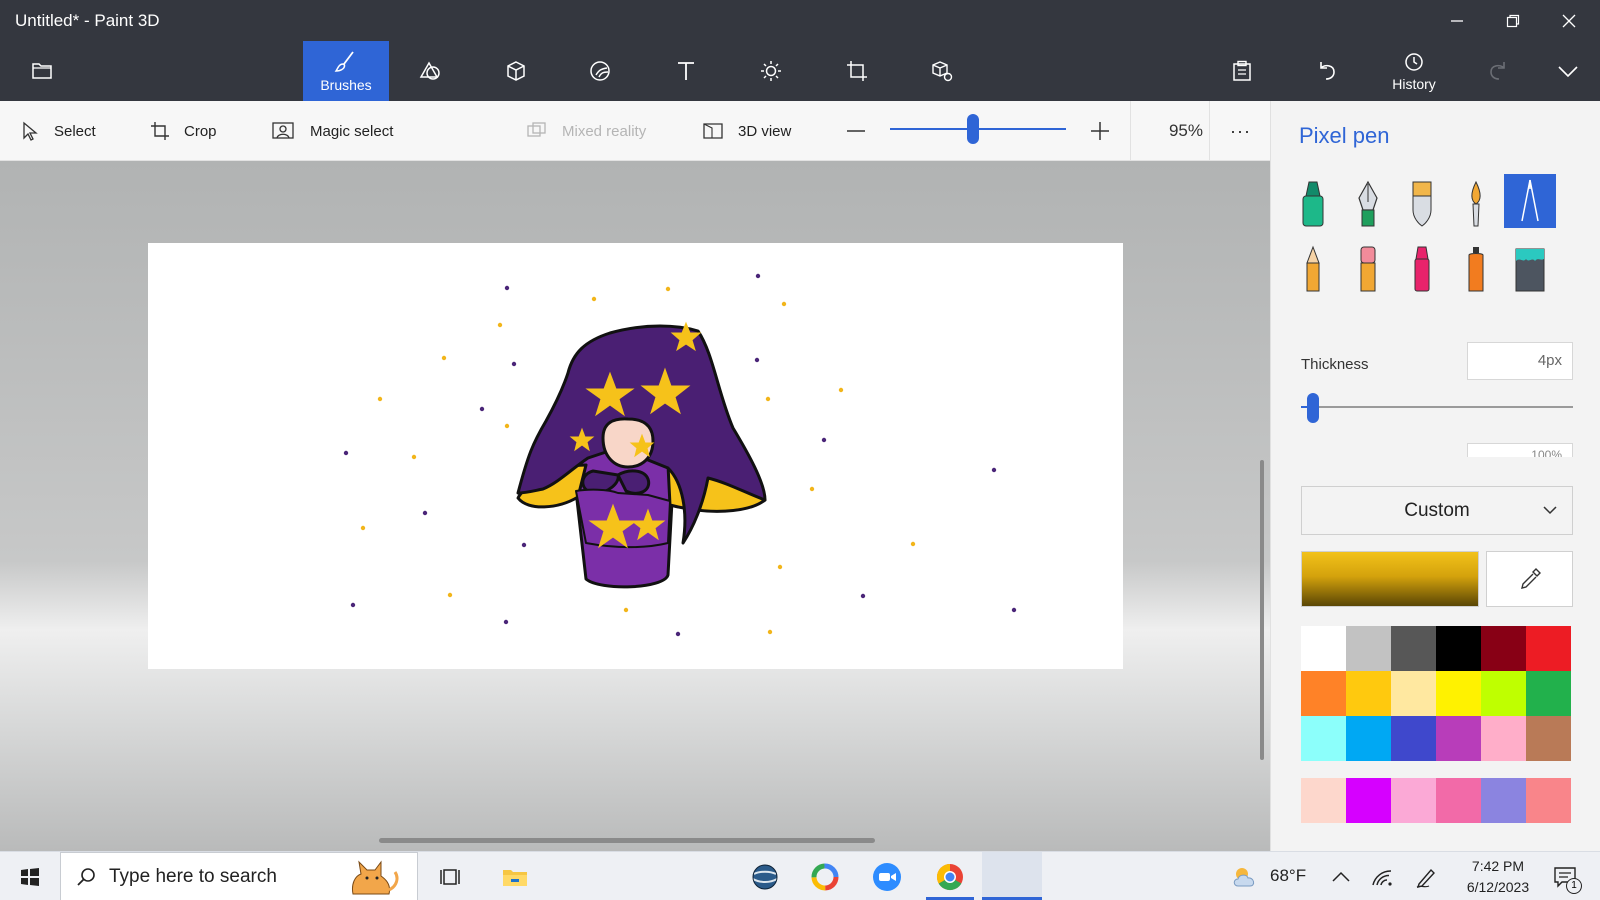  I want to click on tab-effects, so click(771, 71).